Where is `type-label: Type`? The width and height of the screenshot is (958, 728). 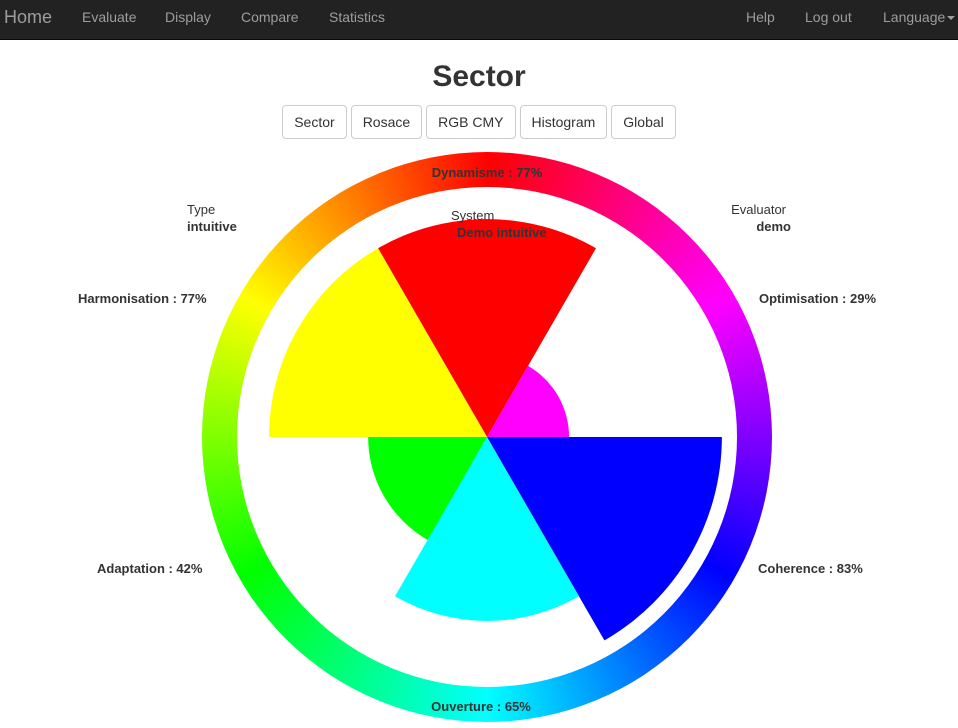
type-label: Type is located at coordinates (201, 209).